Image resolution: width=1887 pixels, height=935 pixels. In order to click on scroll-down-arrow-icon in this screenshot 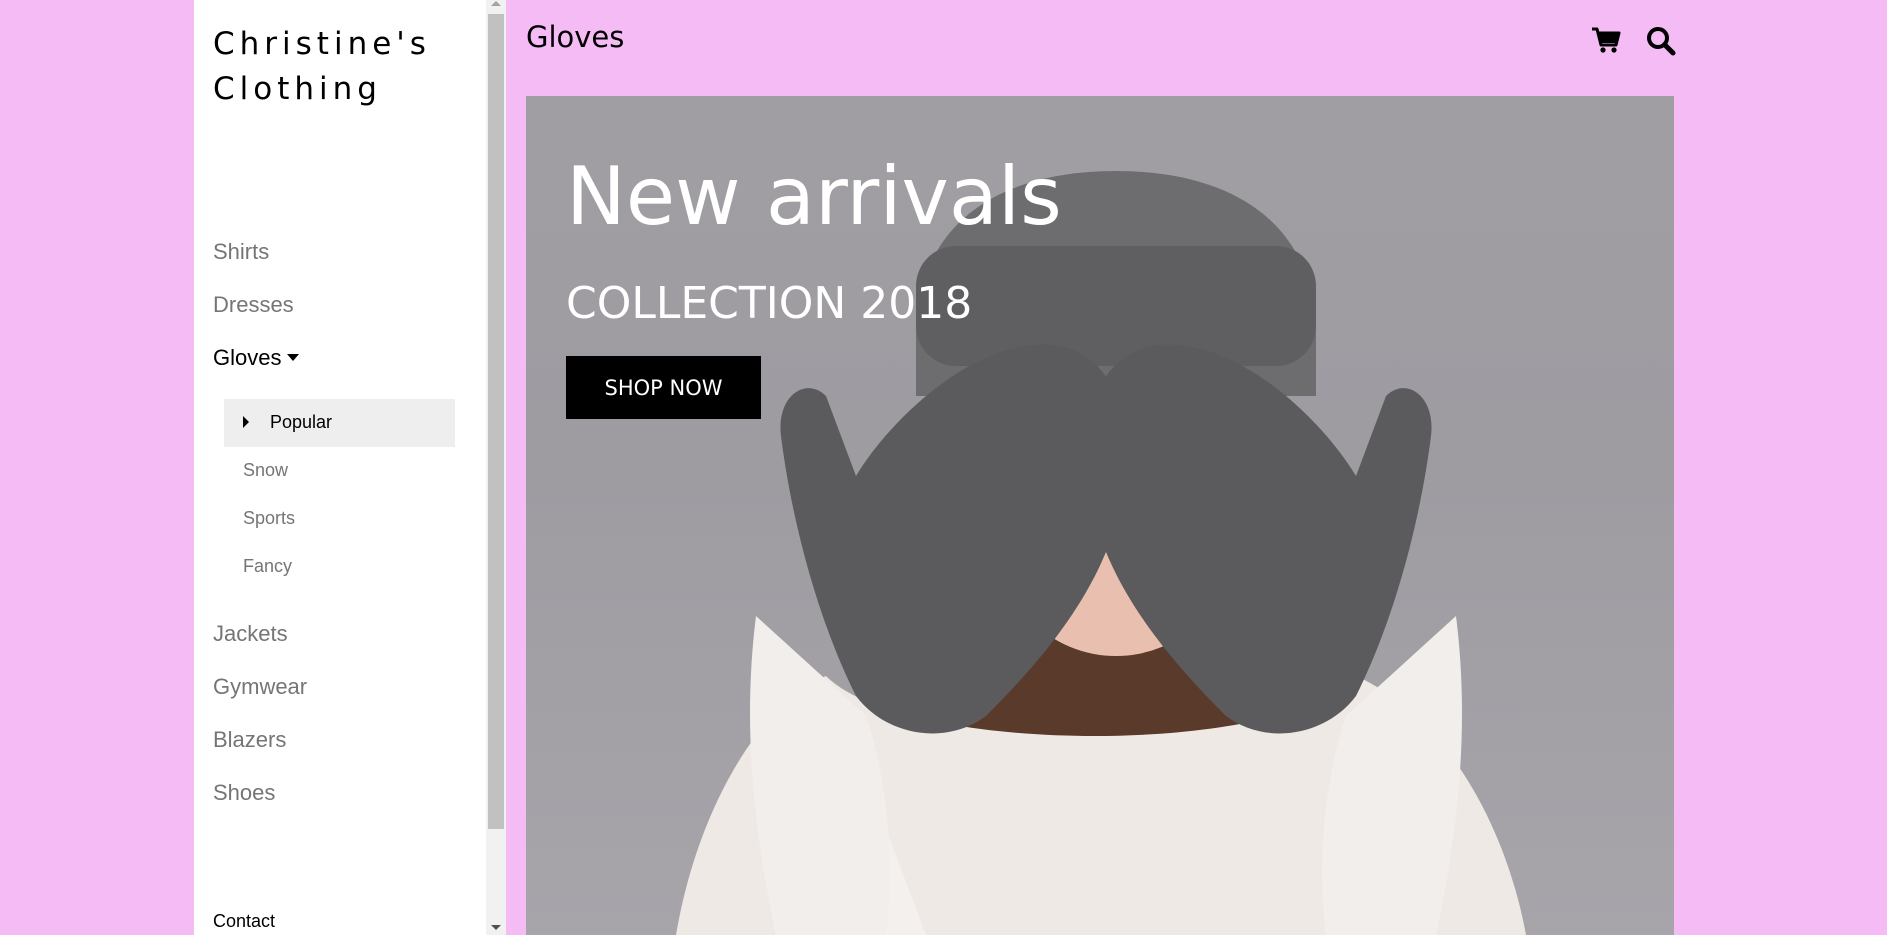, I will do `click(496, 927)`.